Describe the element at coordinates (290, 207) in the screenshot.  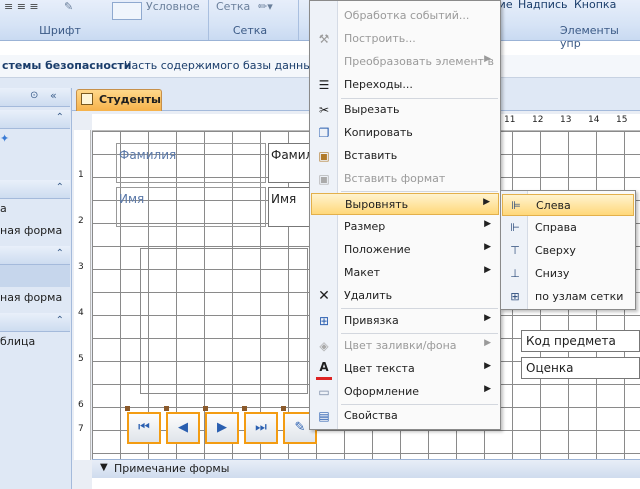
I see `name-field: Имя` at that location.